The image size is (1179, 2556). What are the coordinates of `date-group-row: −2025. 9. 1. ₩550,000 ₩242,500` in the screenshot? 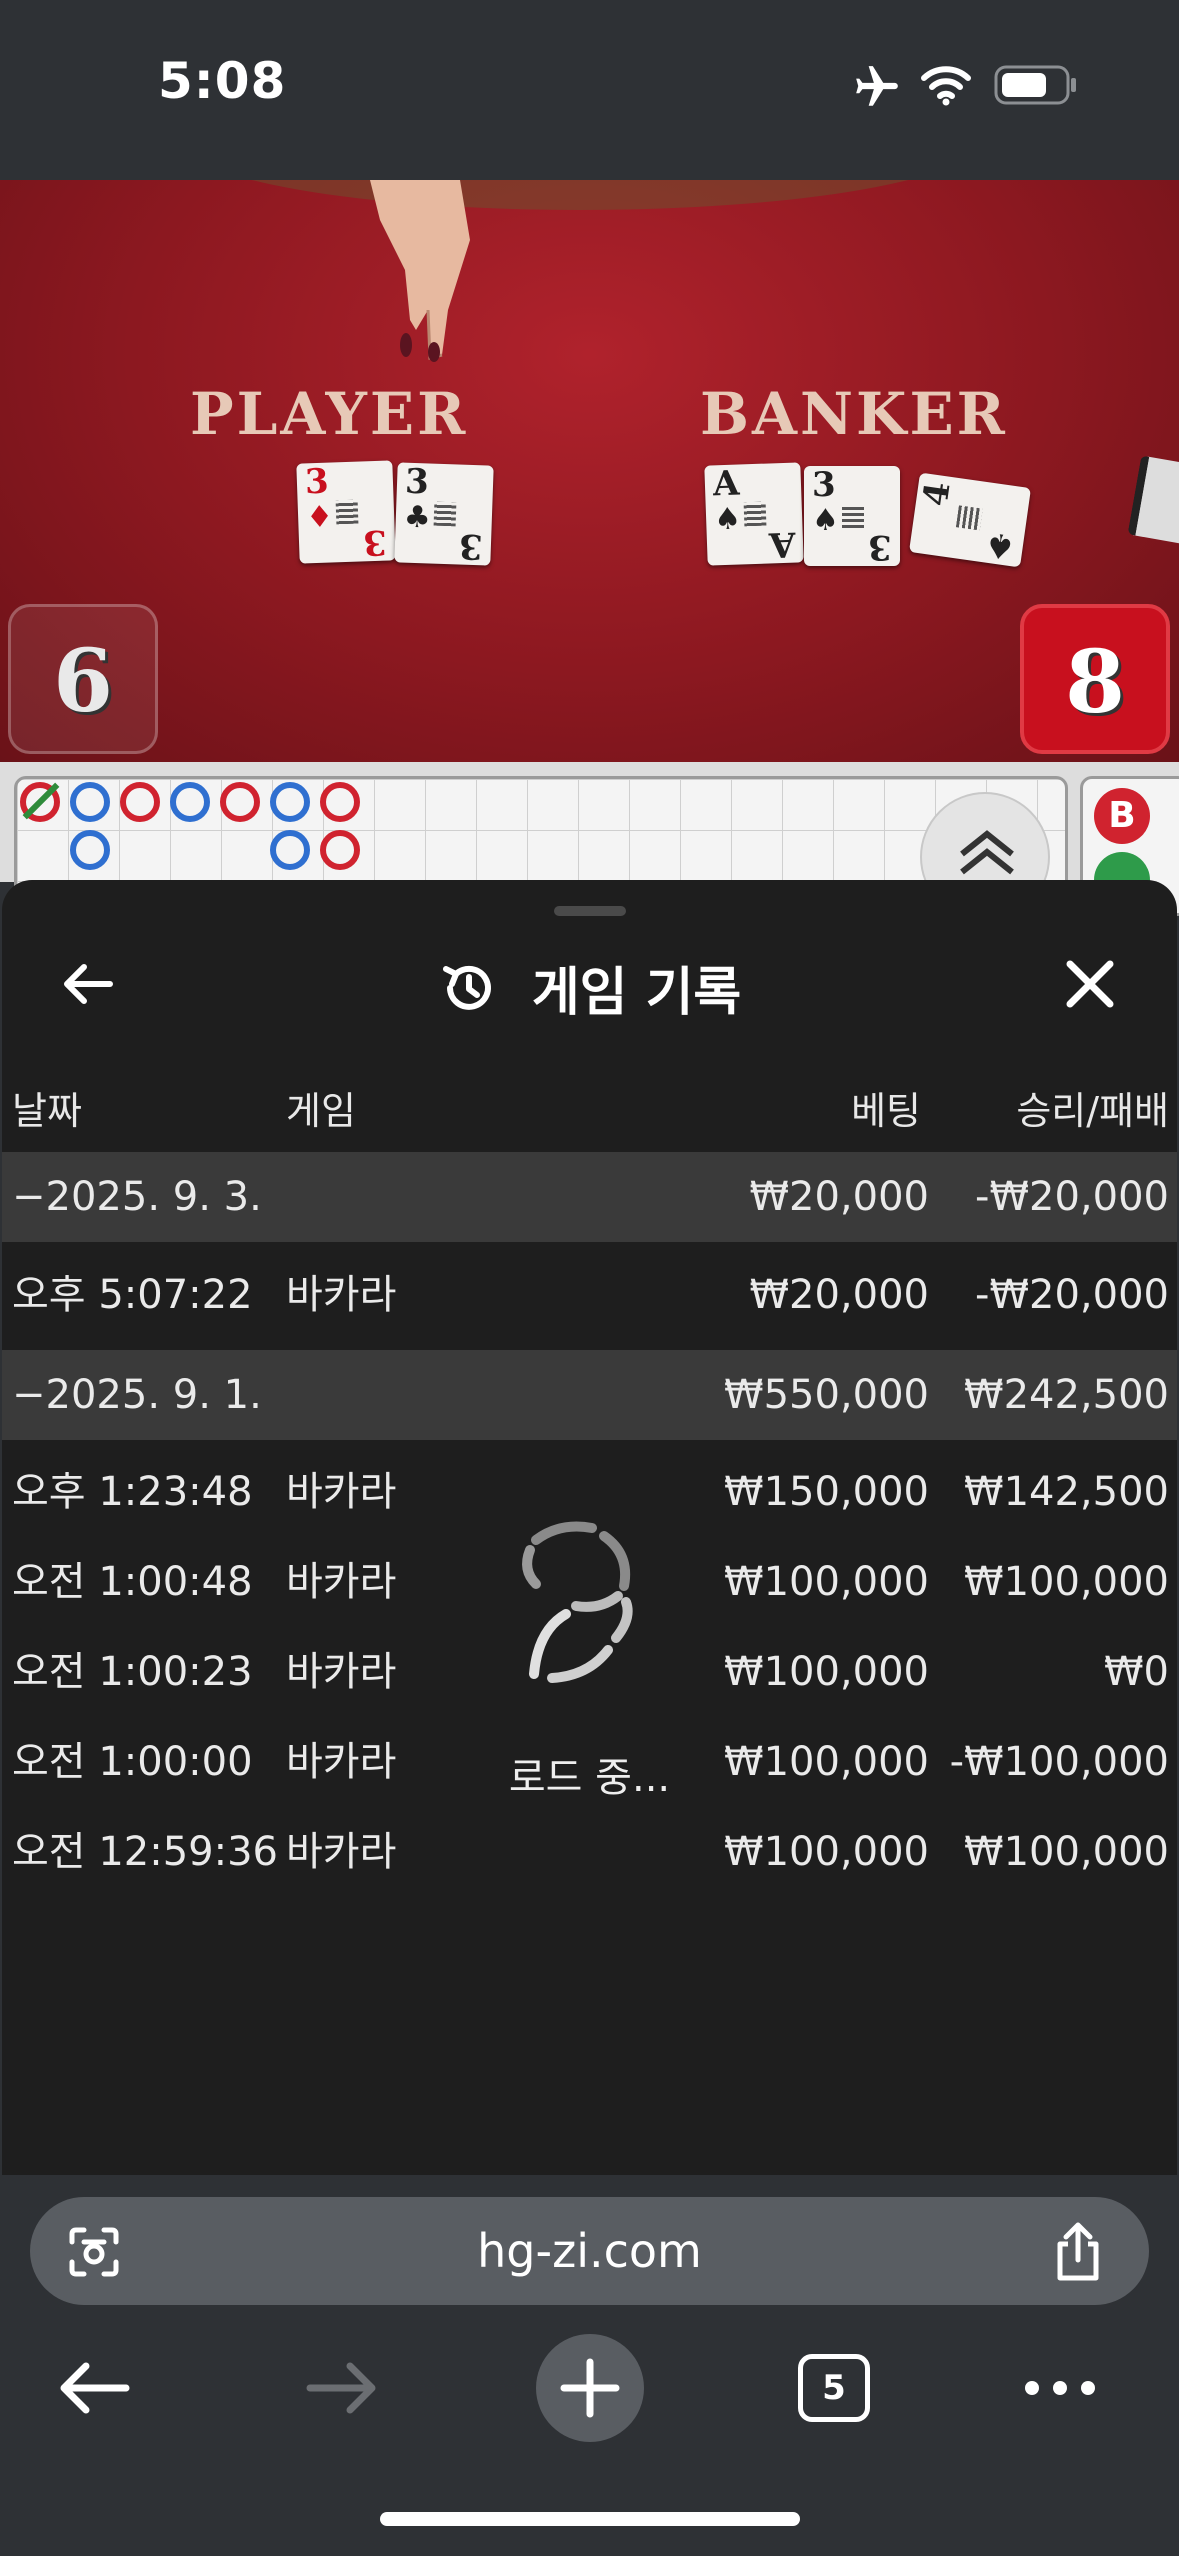 It's located at (589, 1395).